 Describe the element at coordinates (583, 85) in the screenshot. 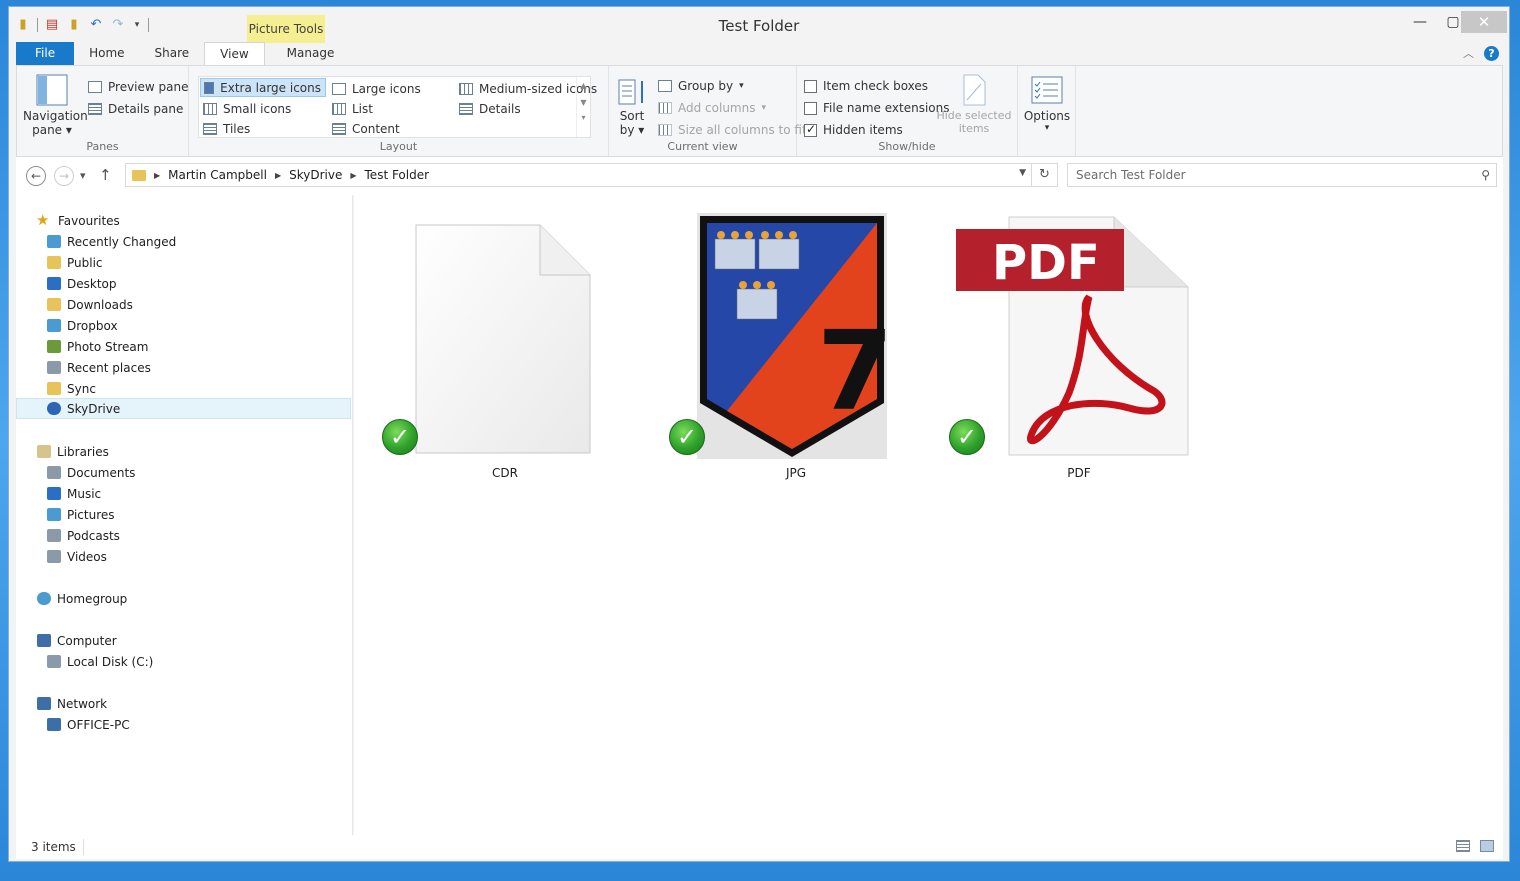

I see `scroll-up-icon: ▲` at that location.